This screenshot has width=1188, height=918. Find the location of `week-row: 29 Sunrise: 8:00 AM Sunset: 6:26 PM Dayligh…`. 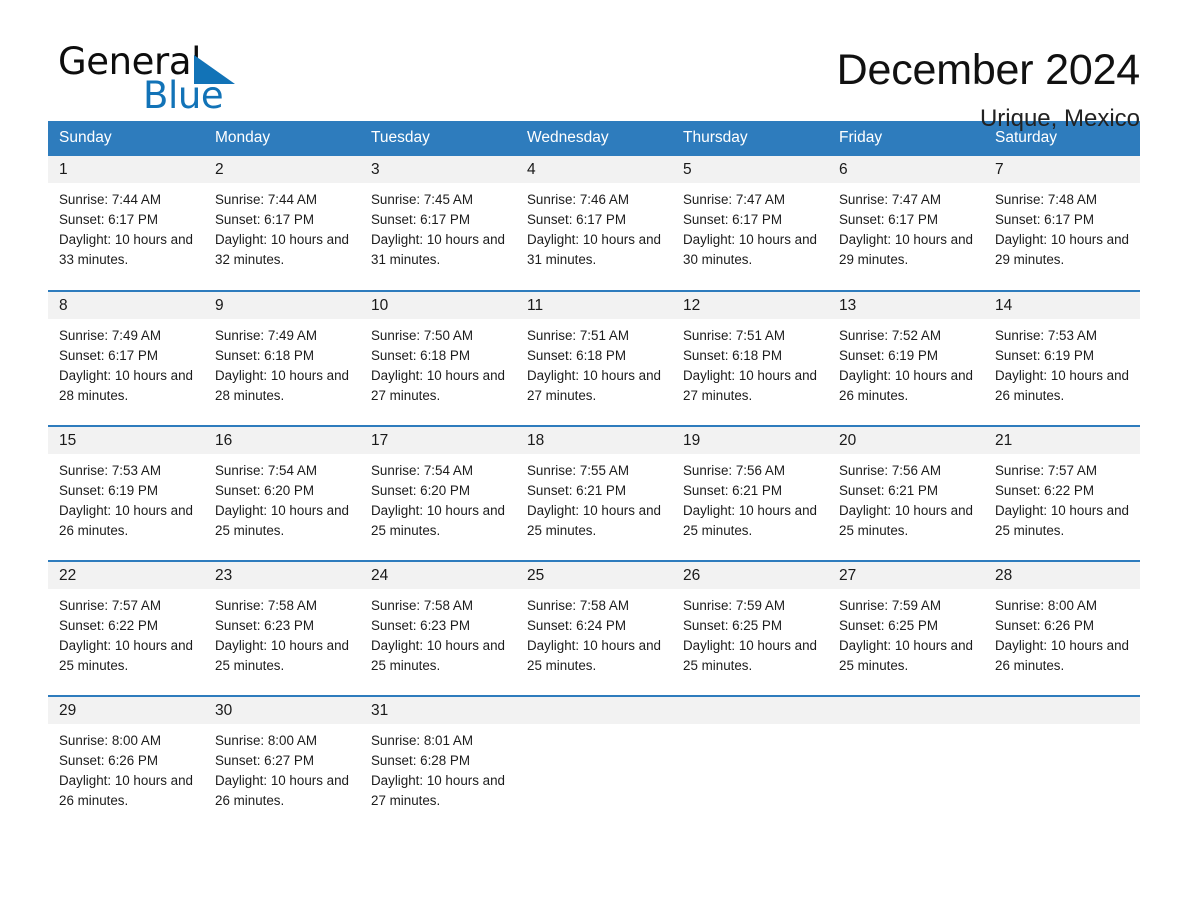

week-row: 29 Sunrise: 8:00 AM Sunset: 6:26 PM Dayligh… is located at coordinates (594, 756).